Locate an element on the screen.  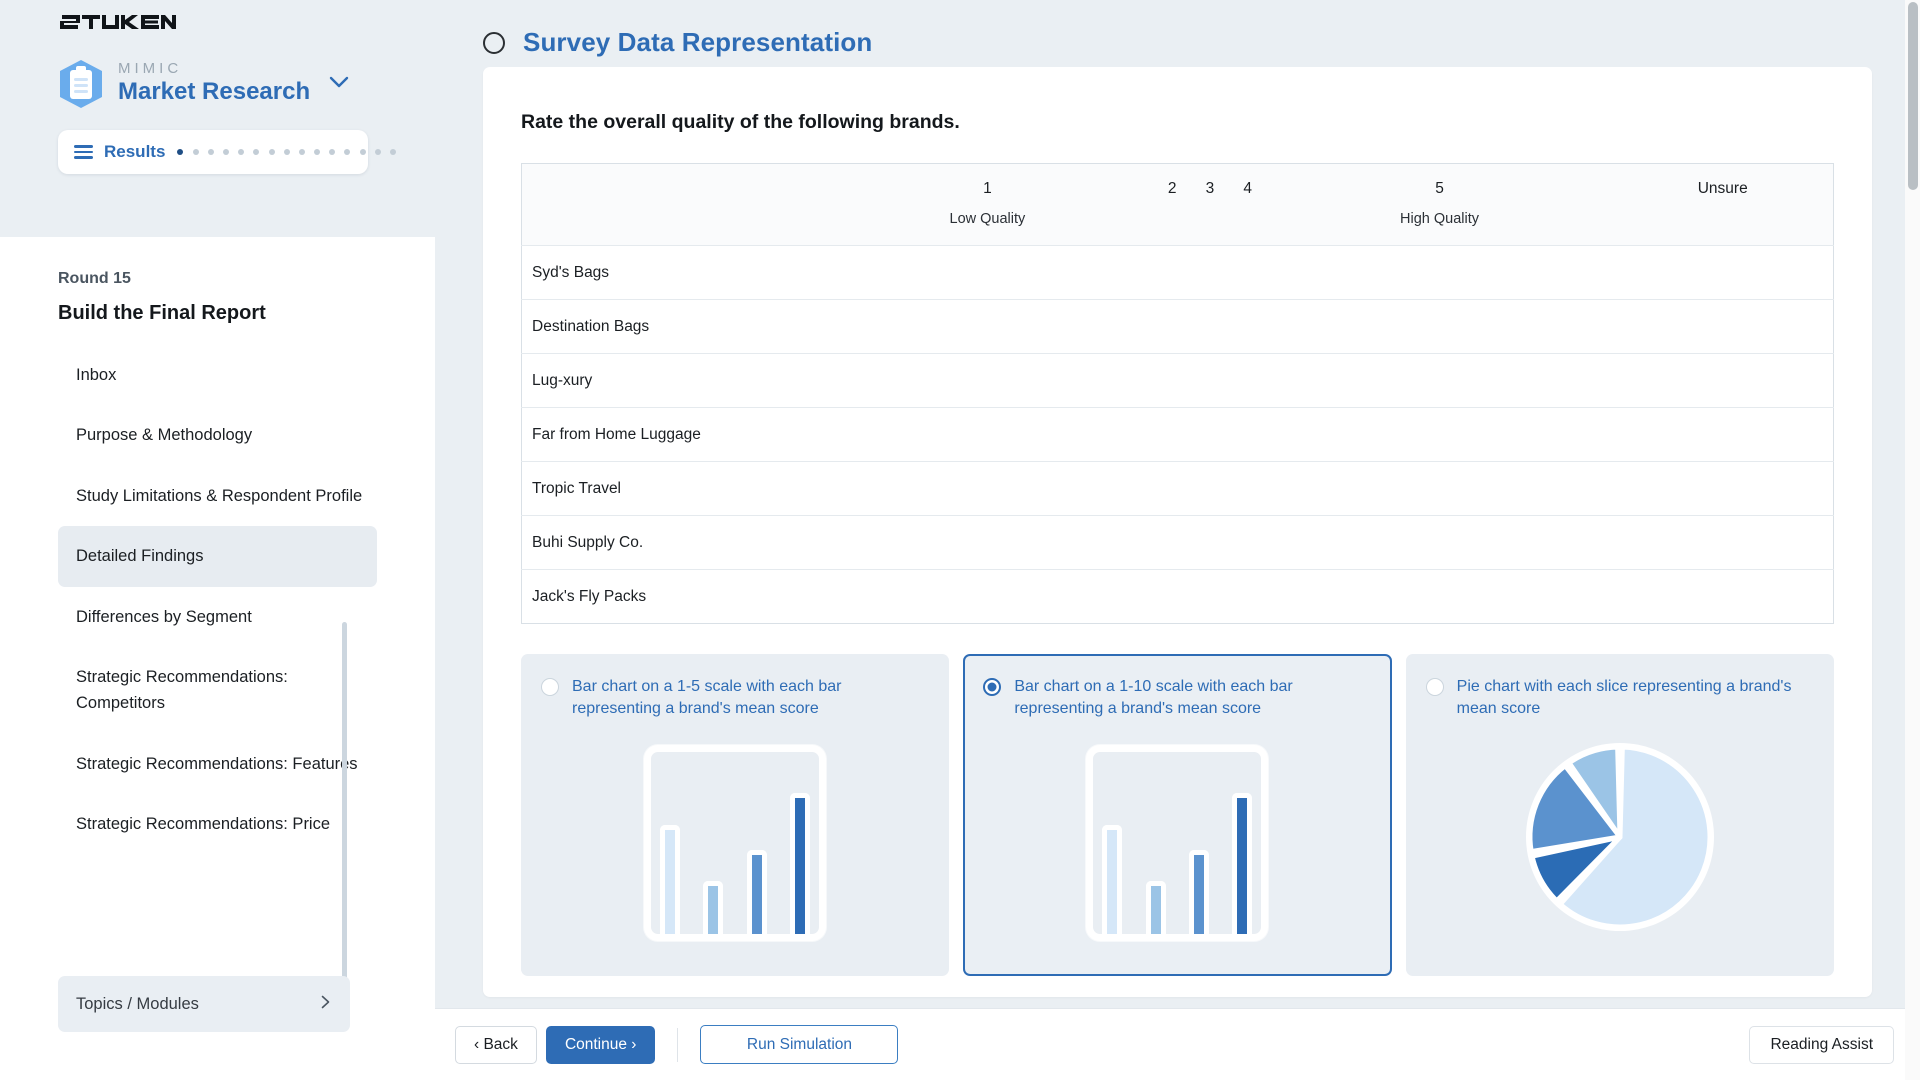
sidebar-item-differences-by-segment: Differences by Segment is located at coordinates (217, 617).